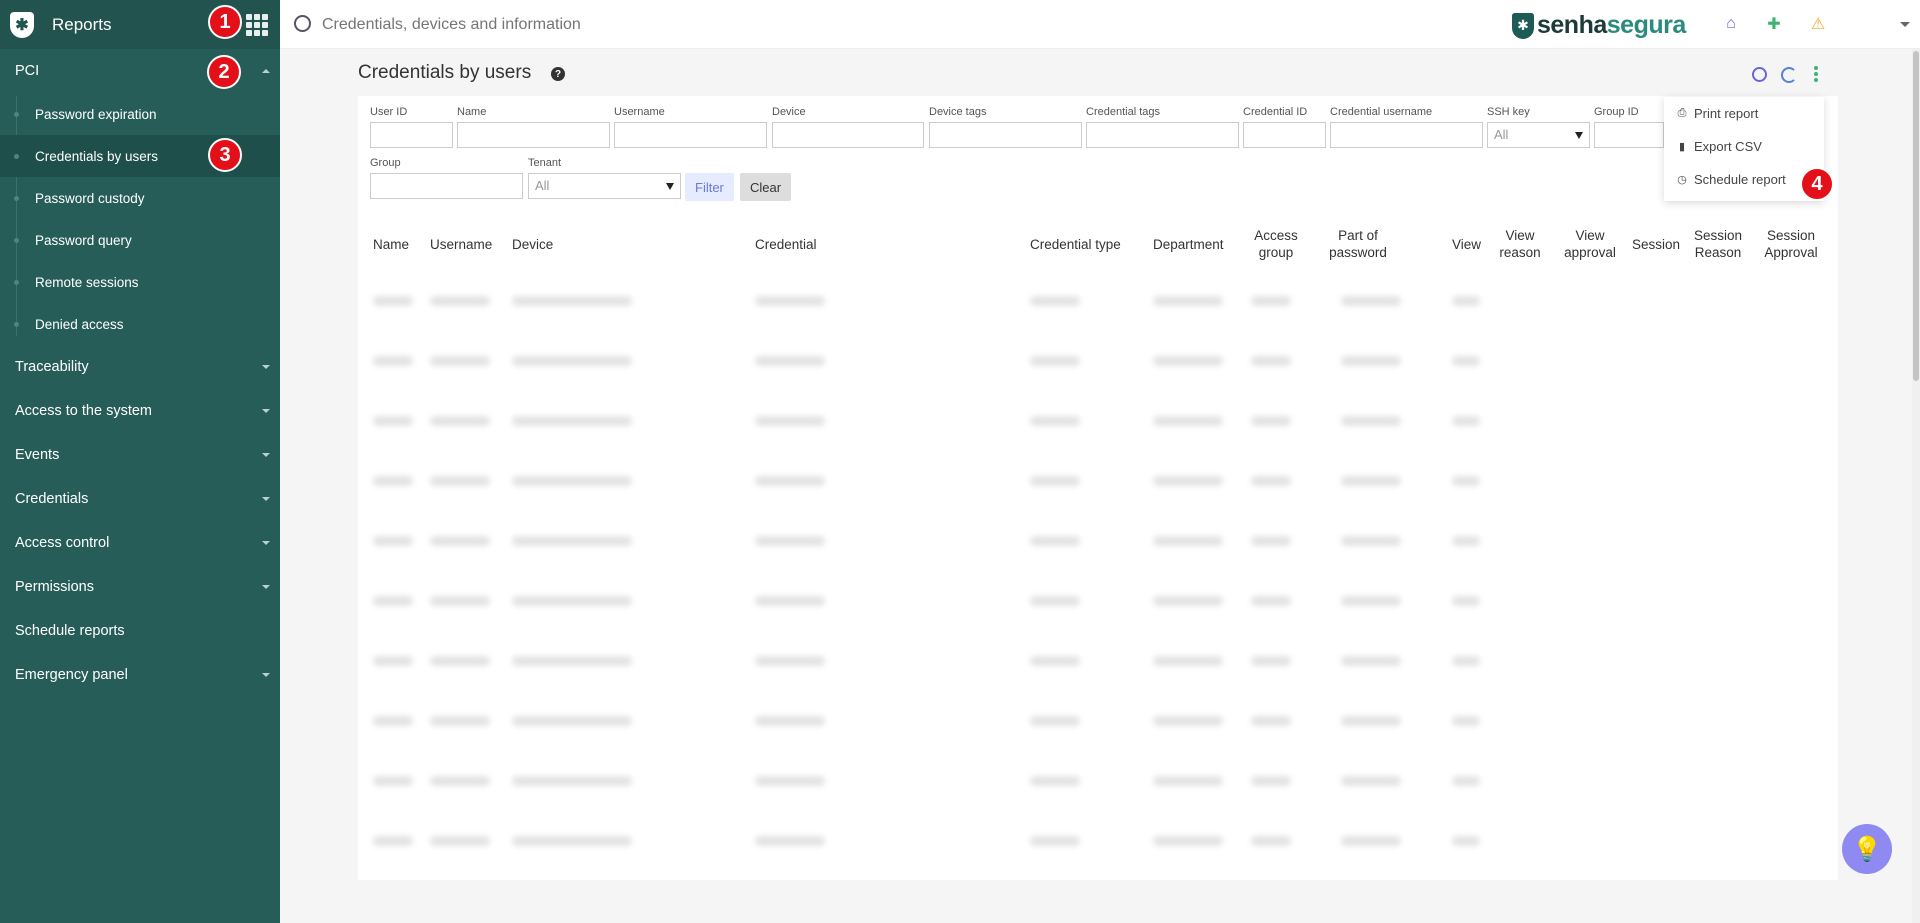 The image size is (1920, 923). I want to click on column-header: View approval, so click(1590, 245).